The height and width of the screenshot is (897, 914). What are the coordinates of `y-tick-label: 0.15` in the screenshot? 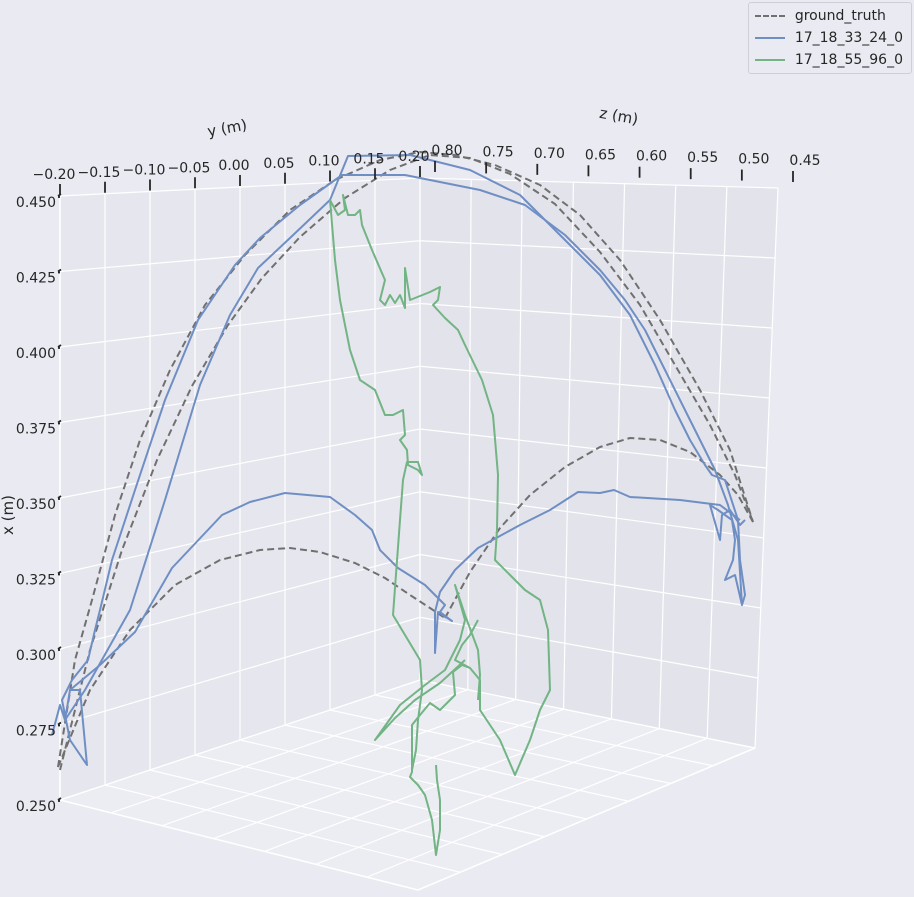 It's located at (368, 159).